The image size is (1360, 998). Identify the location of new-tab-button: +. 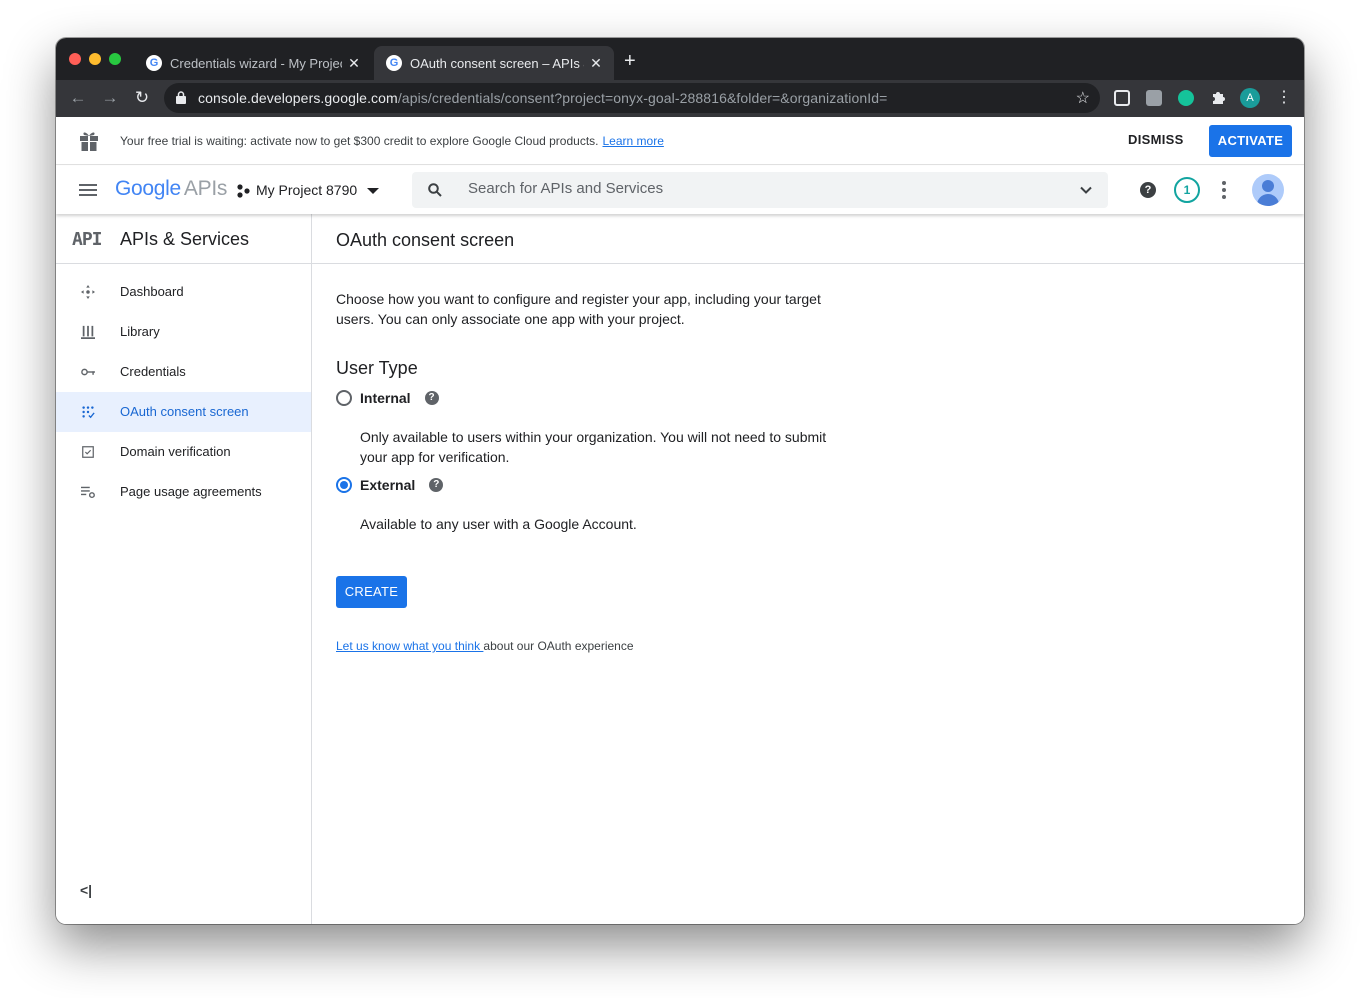
(630, 61).